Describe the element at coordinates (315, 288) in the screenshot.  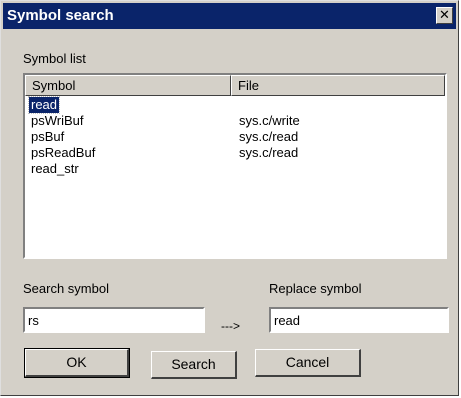
I see `replace-symbol-label: Replace symbol` at that location.